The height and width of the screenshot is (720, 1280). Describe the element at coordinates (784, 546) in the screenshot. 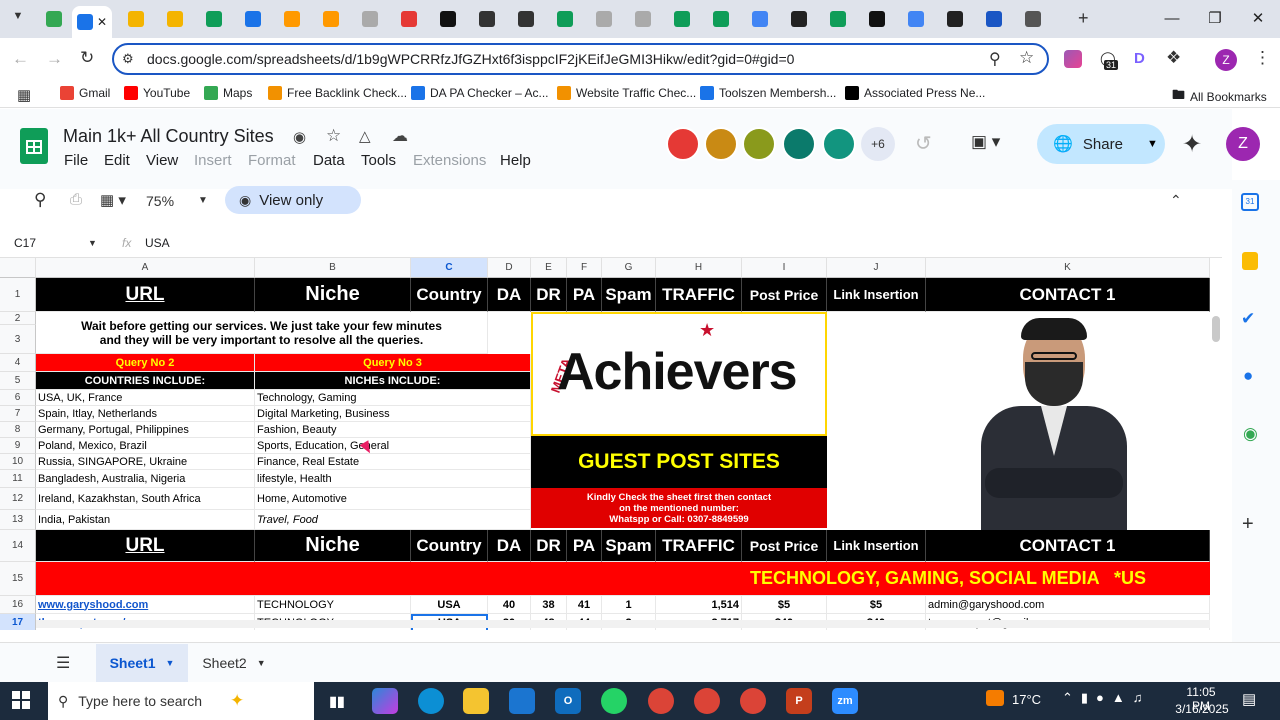

I see `header-post-price: Post Price` at that location.